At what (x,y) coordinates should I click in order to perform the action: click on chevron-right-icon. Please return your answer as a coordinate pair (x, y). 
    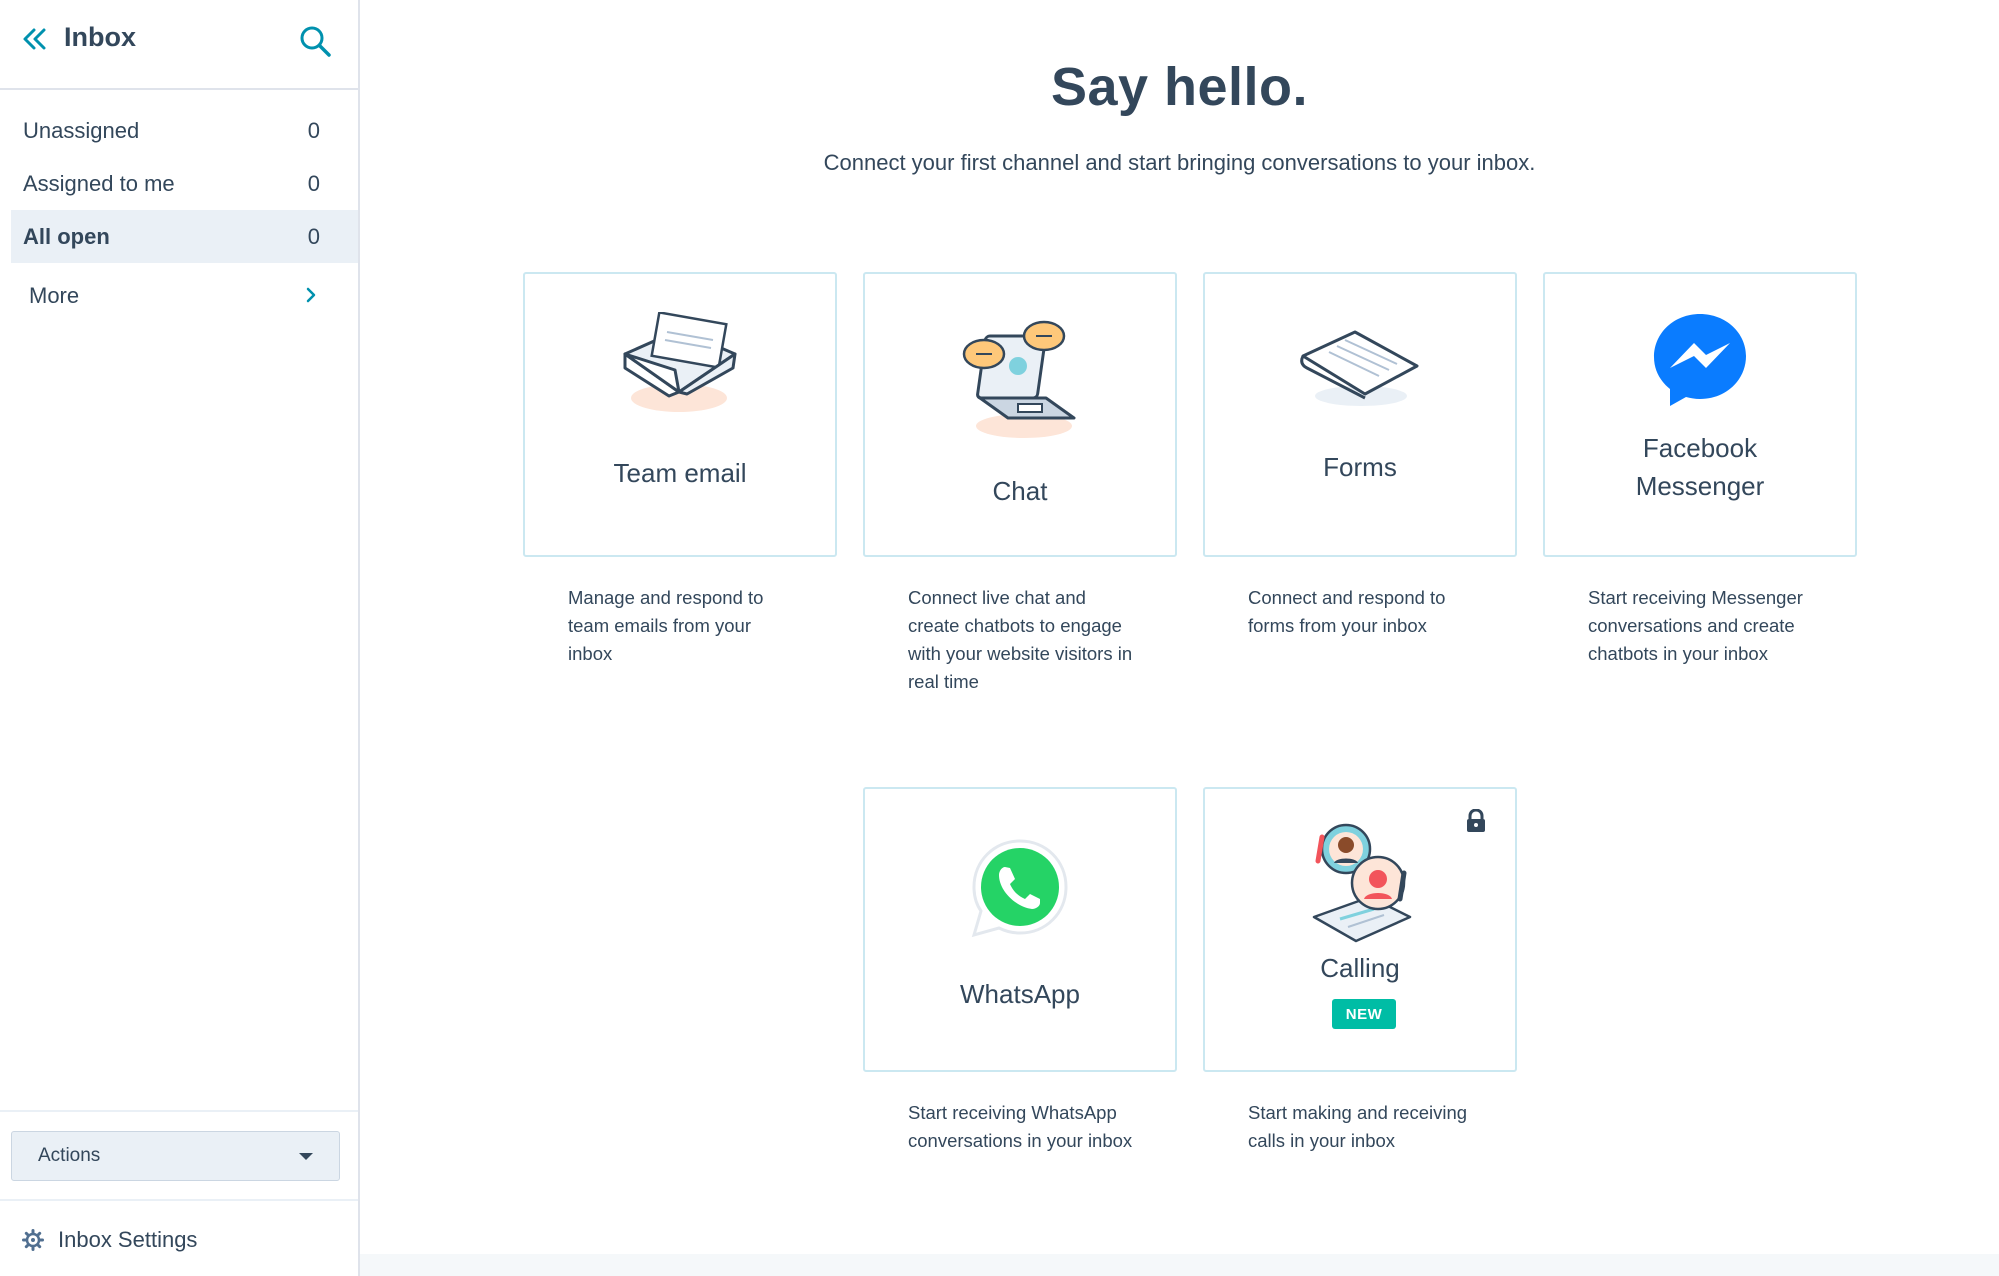
    Looking at the image, I should click on (311, 298).